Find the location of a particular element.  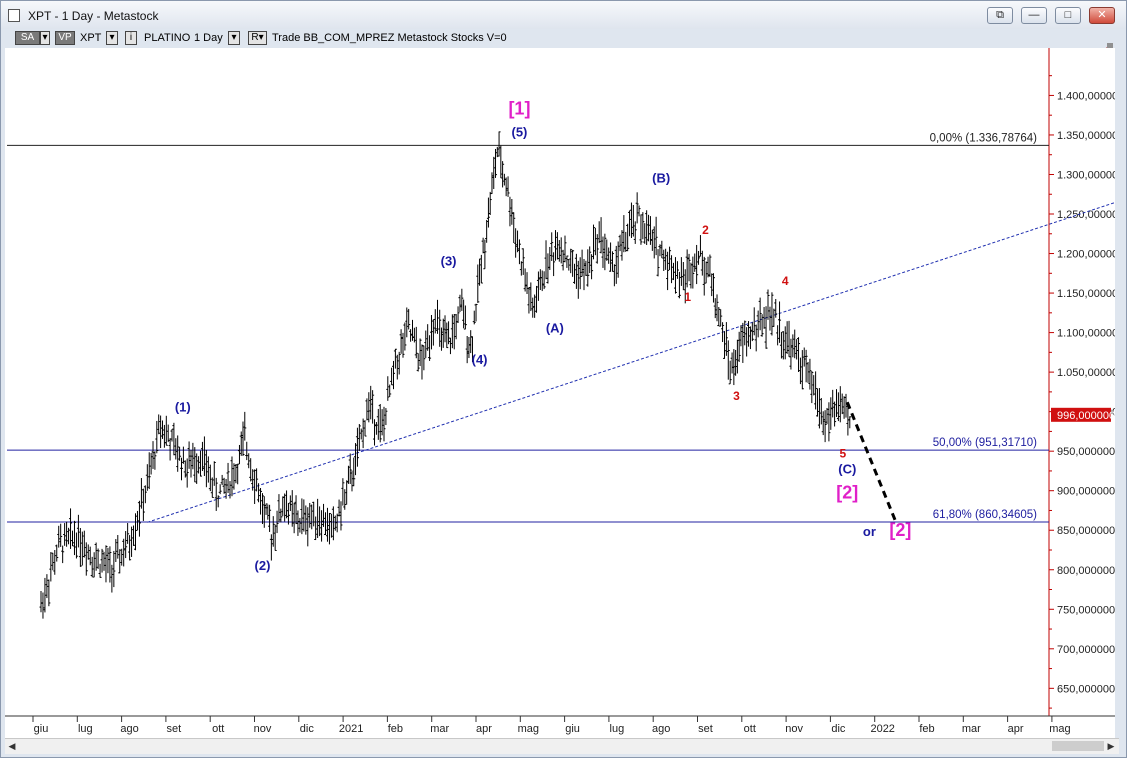

document-icon is located at coordinates (14, 15).